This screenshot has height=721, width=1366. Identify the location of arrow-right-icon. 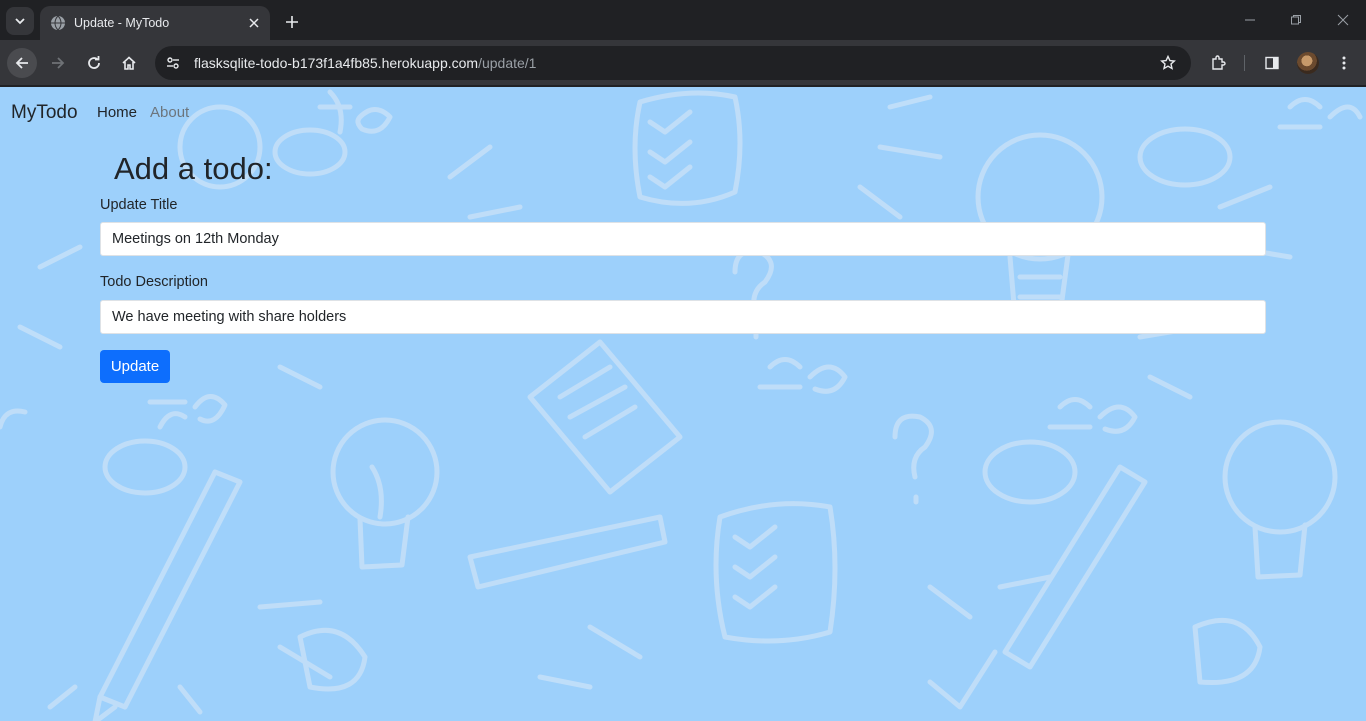
(58, 63).